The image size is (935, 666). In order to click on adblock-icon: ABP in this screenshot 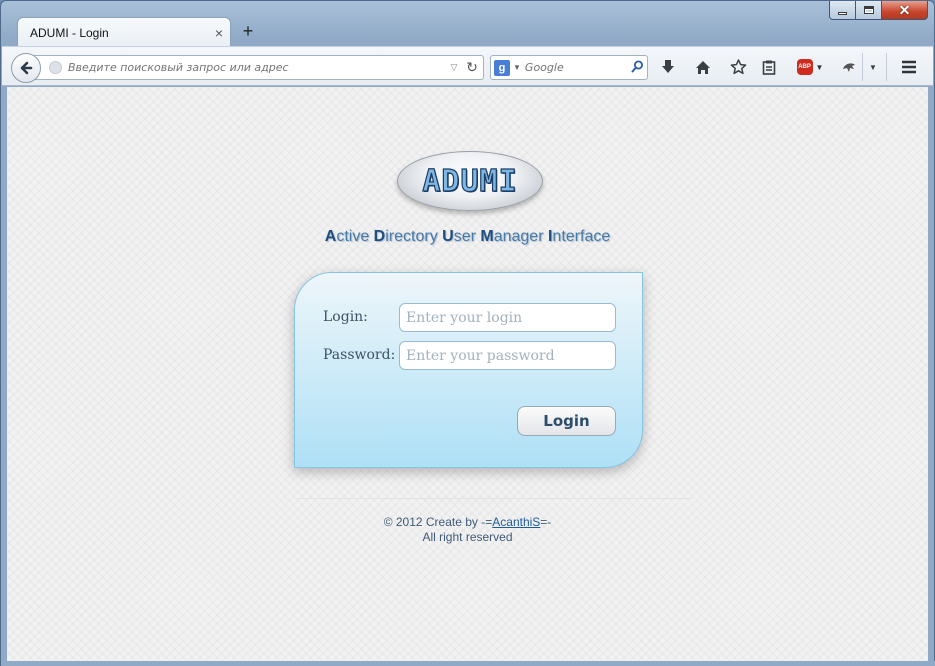, I will do `click(804, 67)`.